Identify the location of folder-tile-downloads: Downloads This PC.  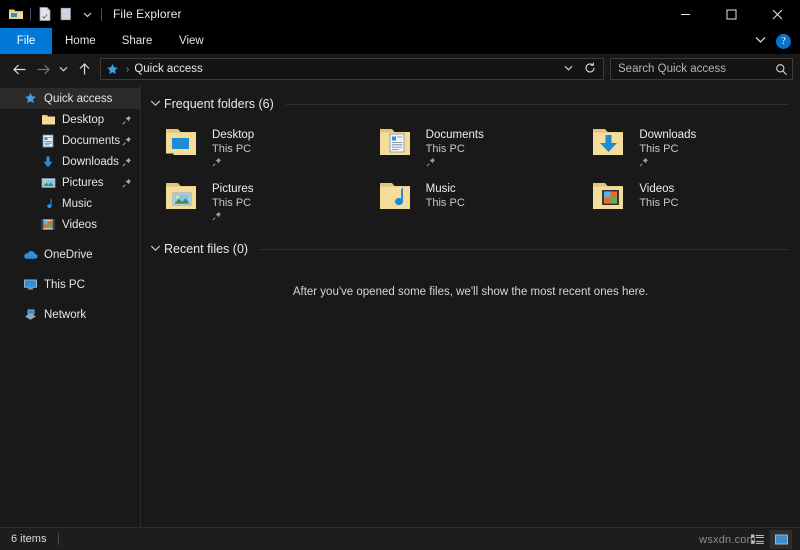
(693, 148).